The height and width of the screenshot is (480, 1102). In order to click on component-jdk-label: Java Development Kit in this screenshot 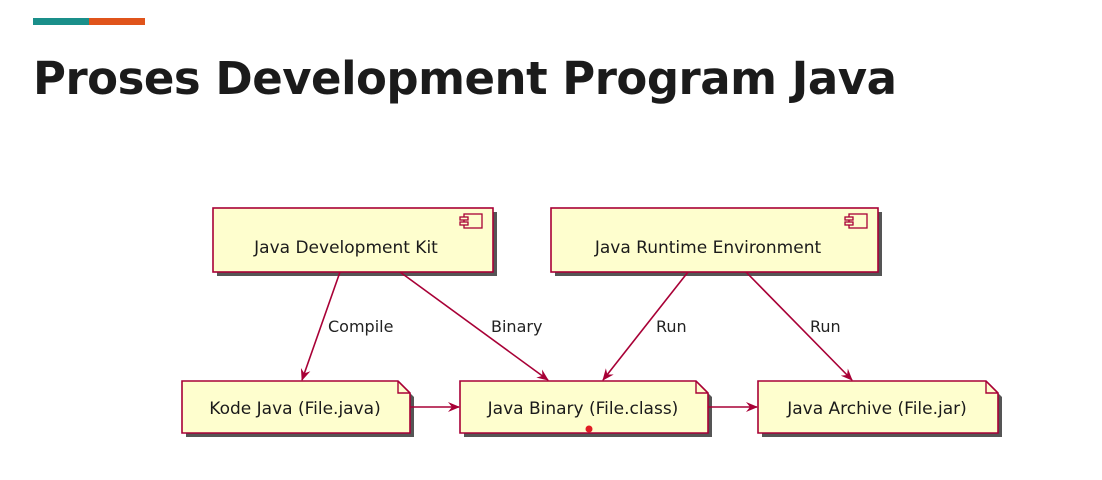, I will do `click(345, 248)`.